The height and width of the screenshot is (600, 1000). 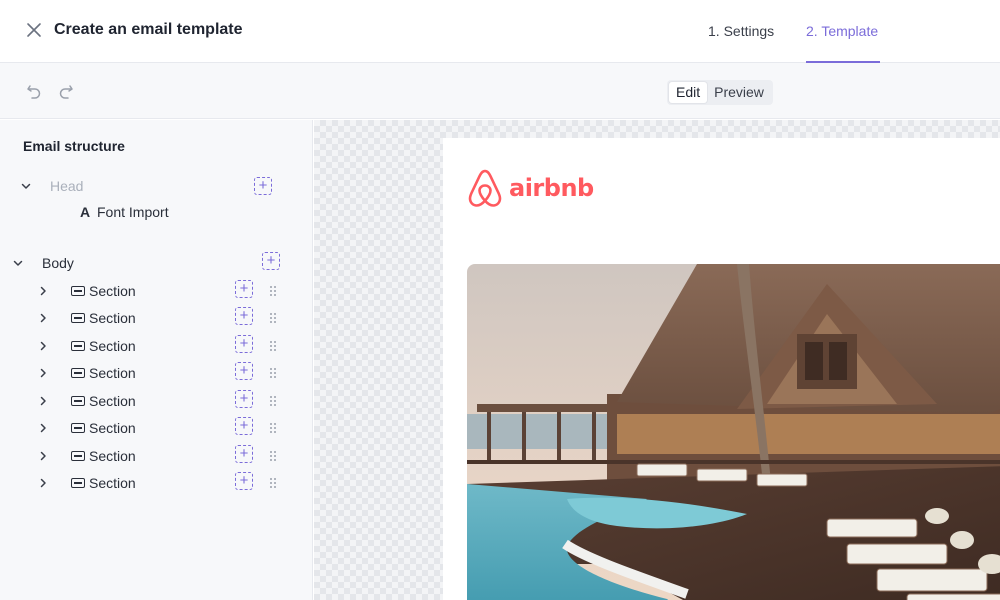 What do you see at coordinates (842, 31) in the screenshot?
I see `tab-template: 2. Template` at bounding box center [842, 31].